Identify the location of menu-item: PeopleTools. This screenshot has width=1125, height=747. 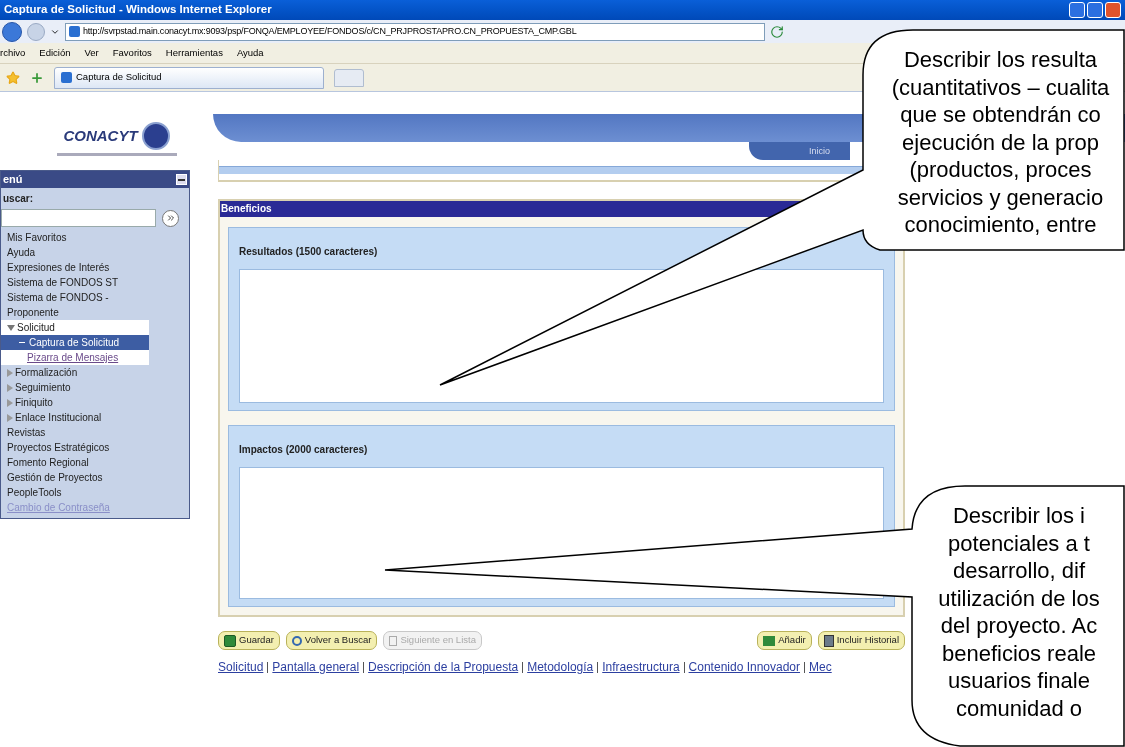
(75, 492).